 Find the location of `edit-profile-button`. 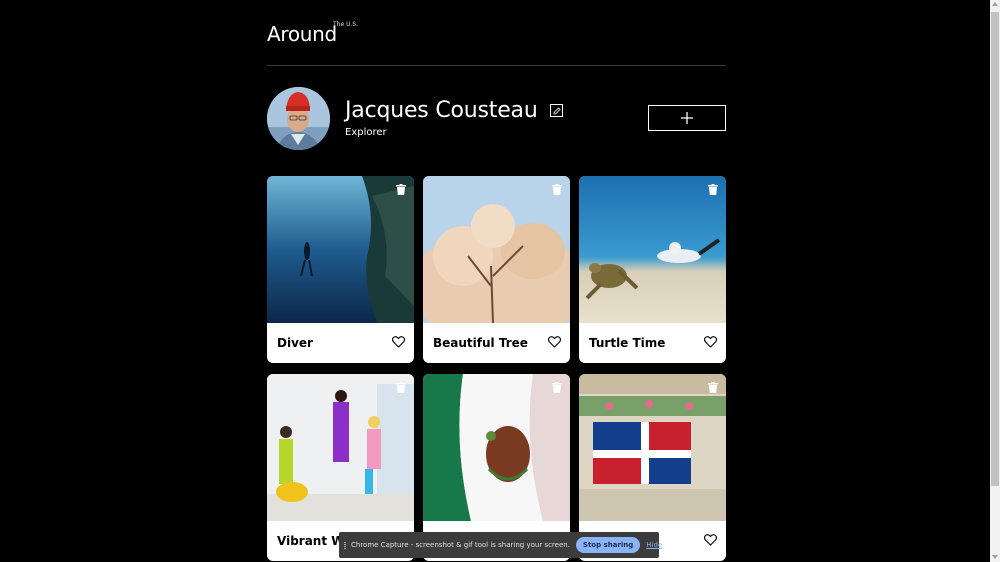

edit-profile-button is located at coordinates (556, 110).